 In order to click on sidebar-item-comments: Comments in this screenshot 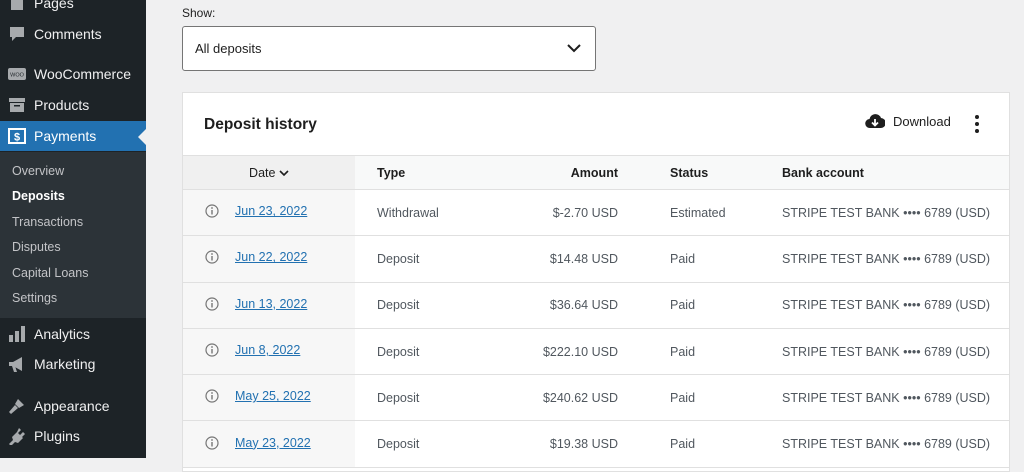, I will do `click(73, 34)`.